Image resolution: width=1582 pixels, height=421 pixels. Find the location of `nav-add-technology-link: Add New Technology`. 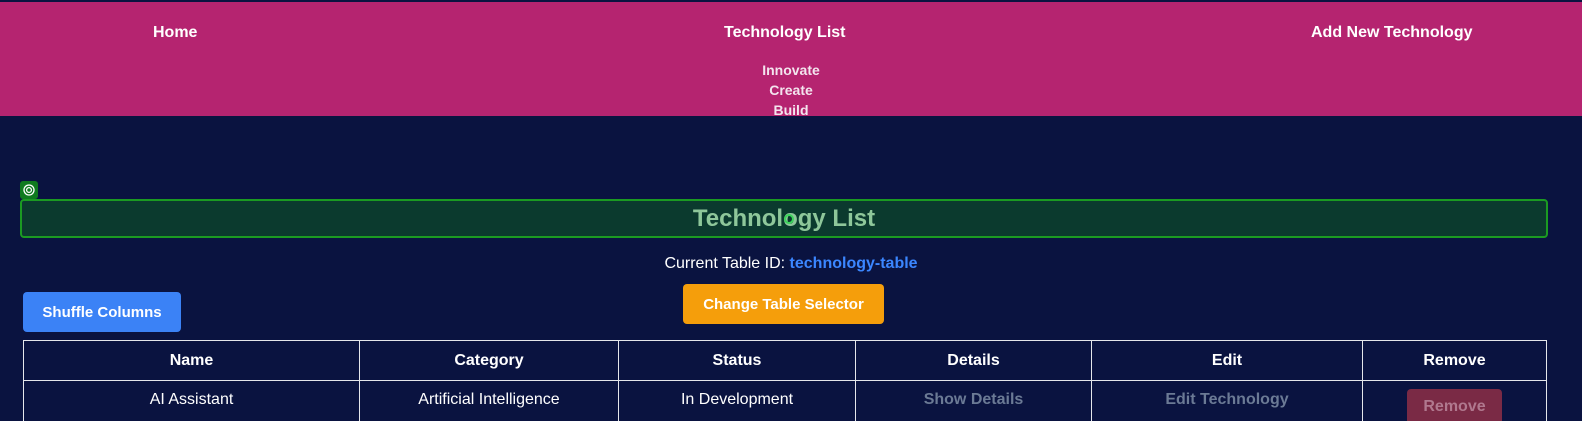

nav-add-technology-link: Add New Technology is located at coordinates (1391, 33).